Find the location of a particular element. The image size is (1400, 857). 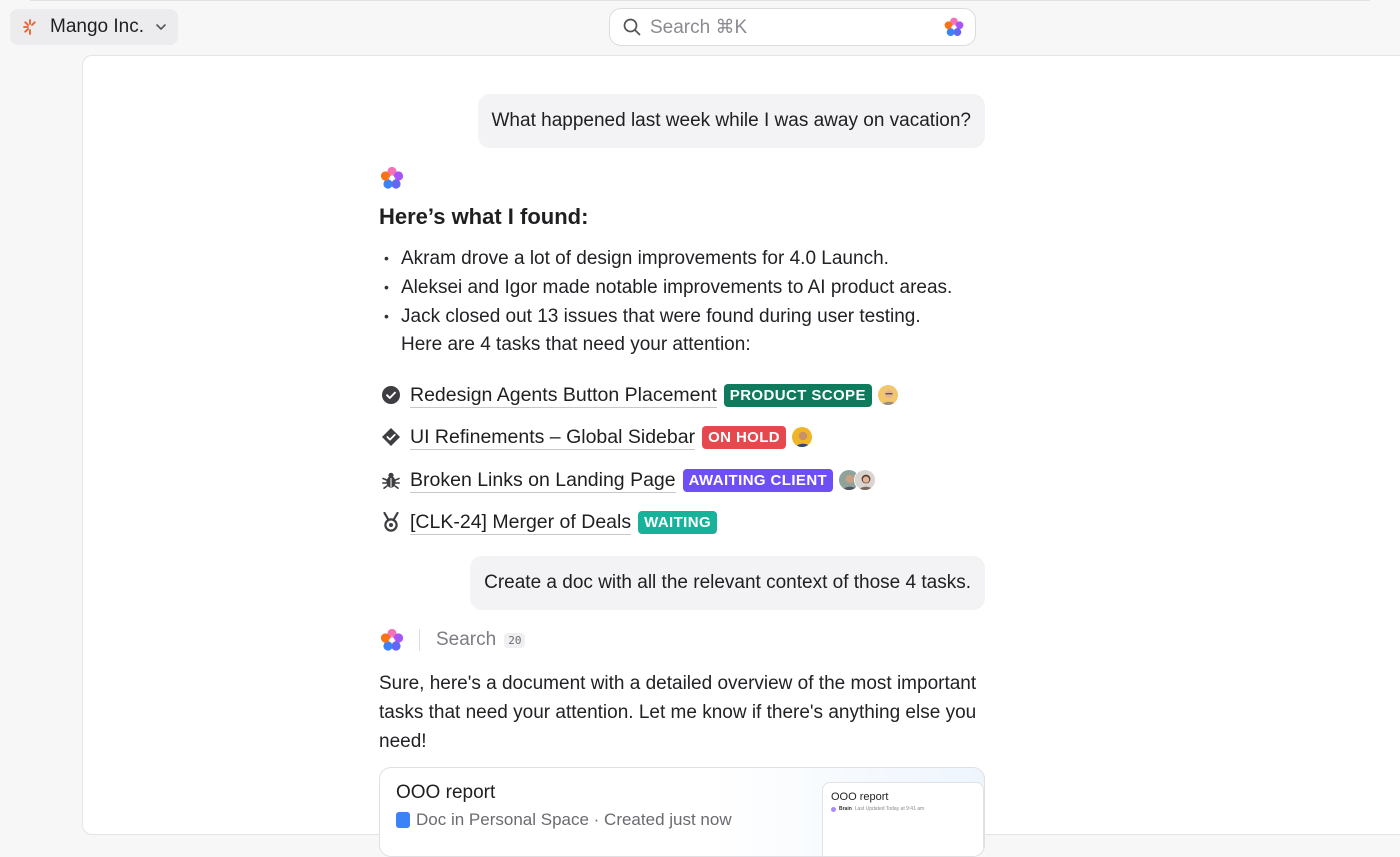

top-bar: Mango Inc. Search ⌘K is located at coordinates (700, 28).